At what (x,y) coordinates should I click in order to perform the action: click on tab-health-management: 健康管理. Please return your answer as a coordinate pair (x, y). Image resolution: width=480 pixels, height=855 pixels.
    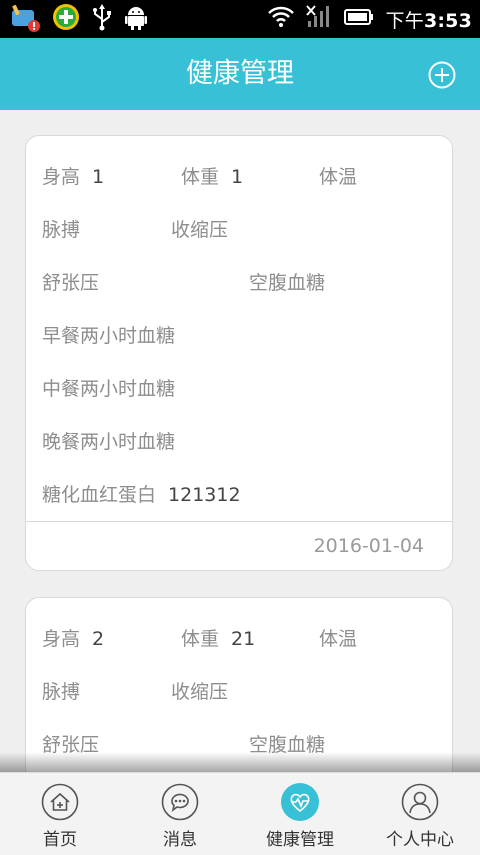
    Looking at the image, I should click on (300, 814).